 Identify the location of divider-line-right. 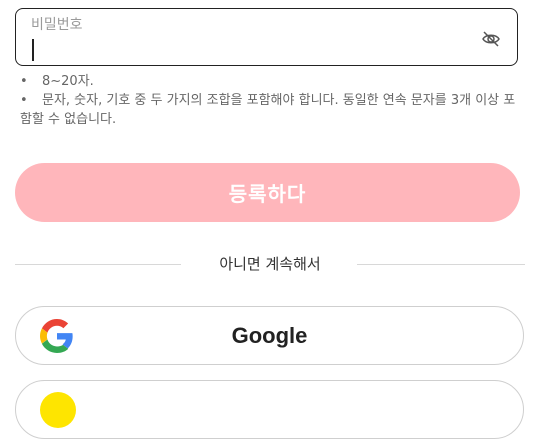
(441, 264).